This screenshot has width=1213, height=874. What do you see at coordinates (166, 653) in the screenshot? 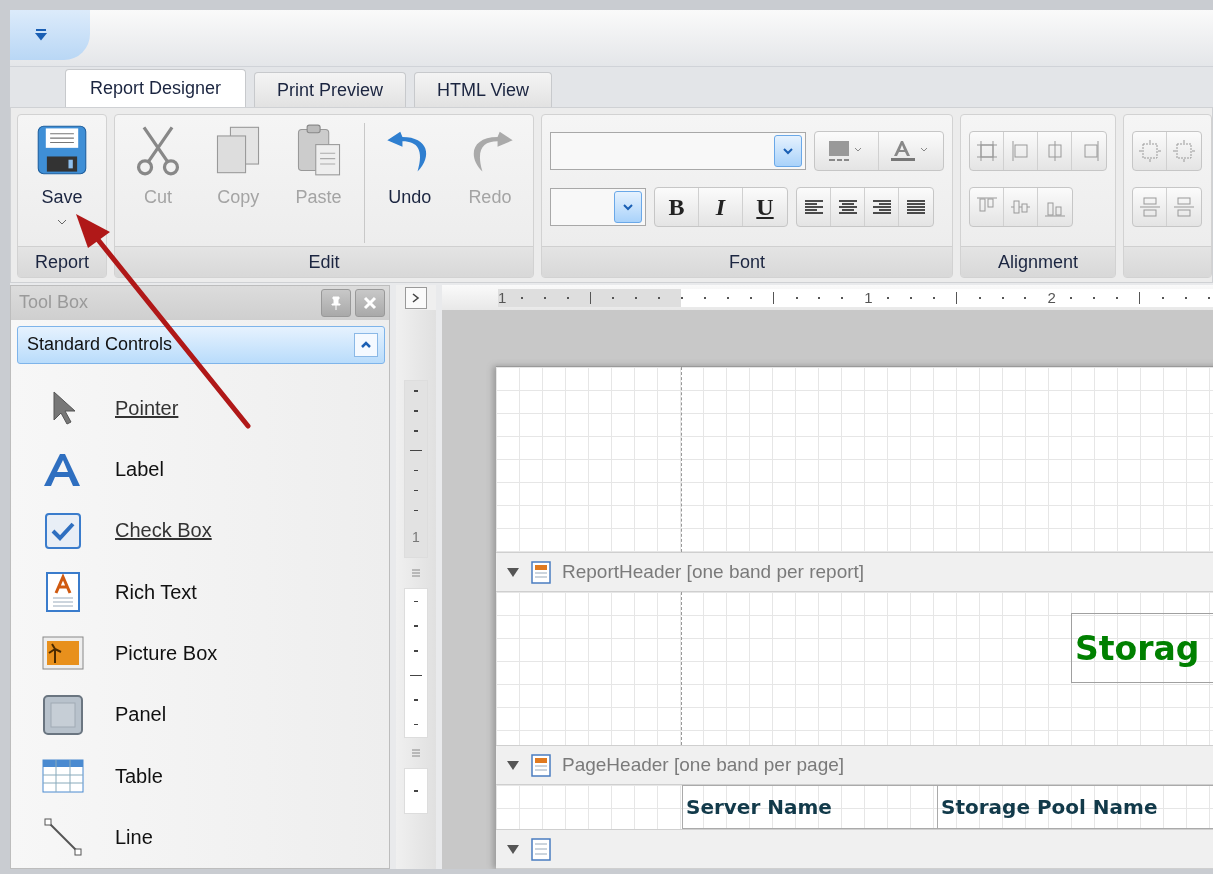
I see `toolbox-item: Picture Box` at bounding box center [166, 653].